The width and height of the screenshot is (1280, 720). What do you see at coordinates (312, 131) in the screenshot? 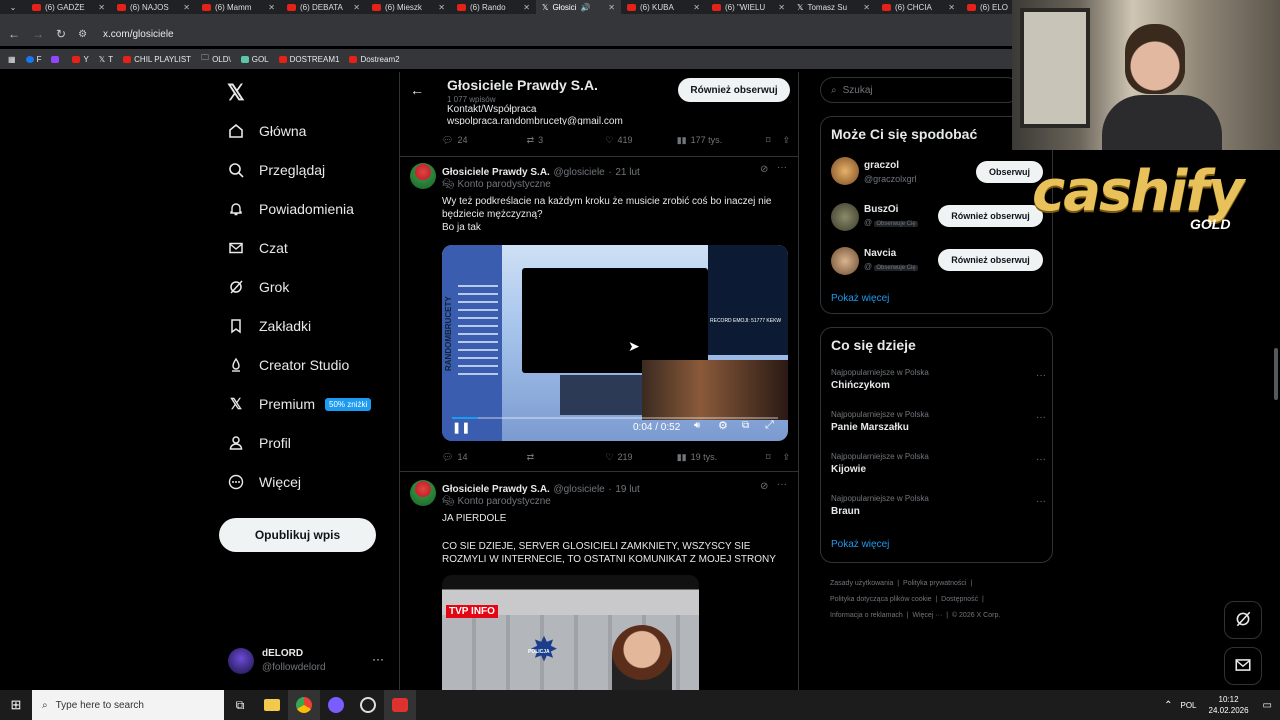
I see `nav-home: Główna` at bounding box center [312, 131].